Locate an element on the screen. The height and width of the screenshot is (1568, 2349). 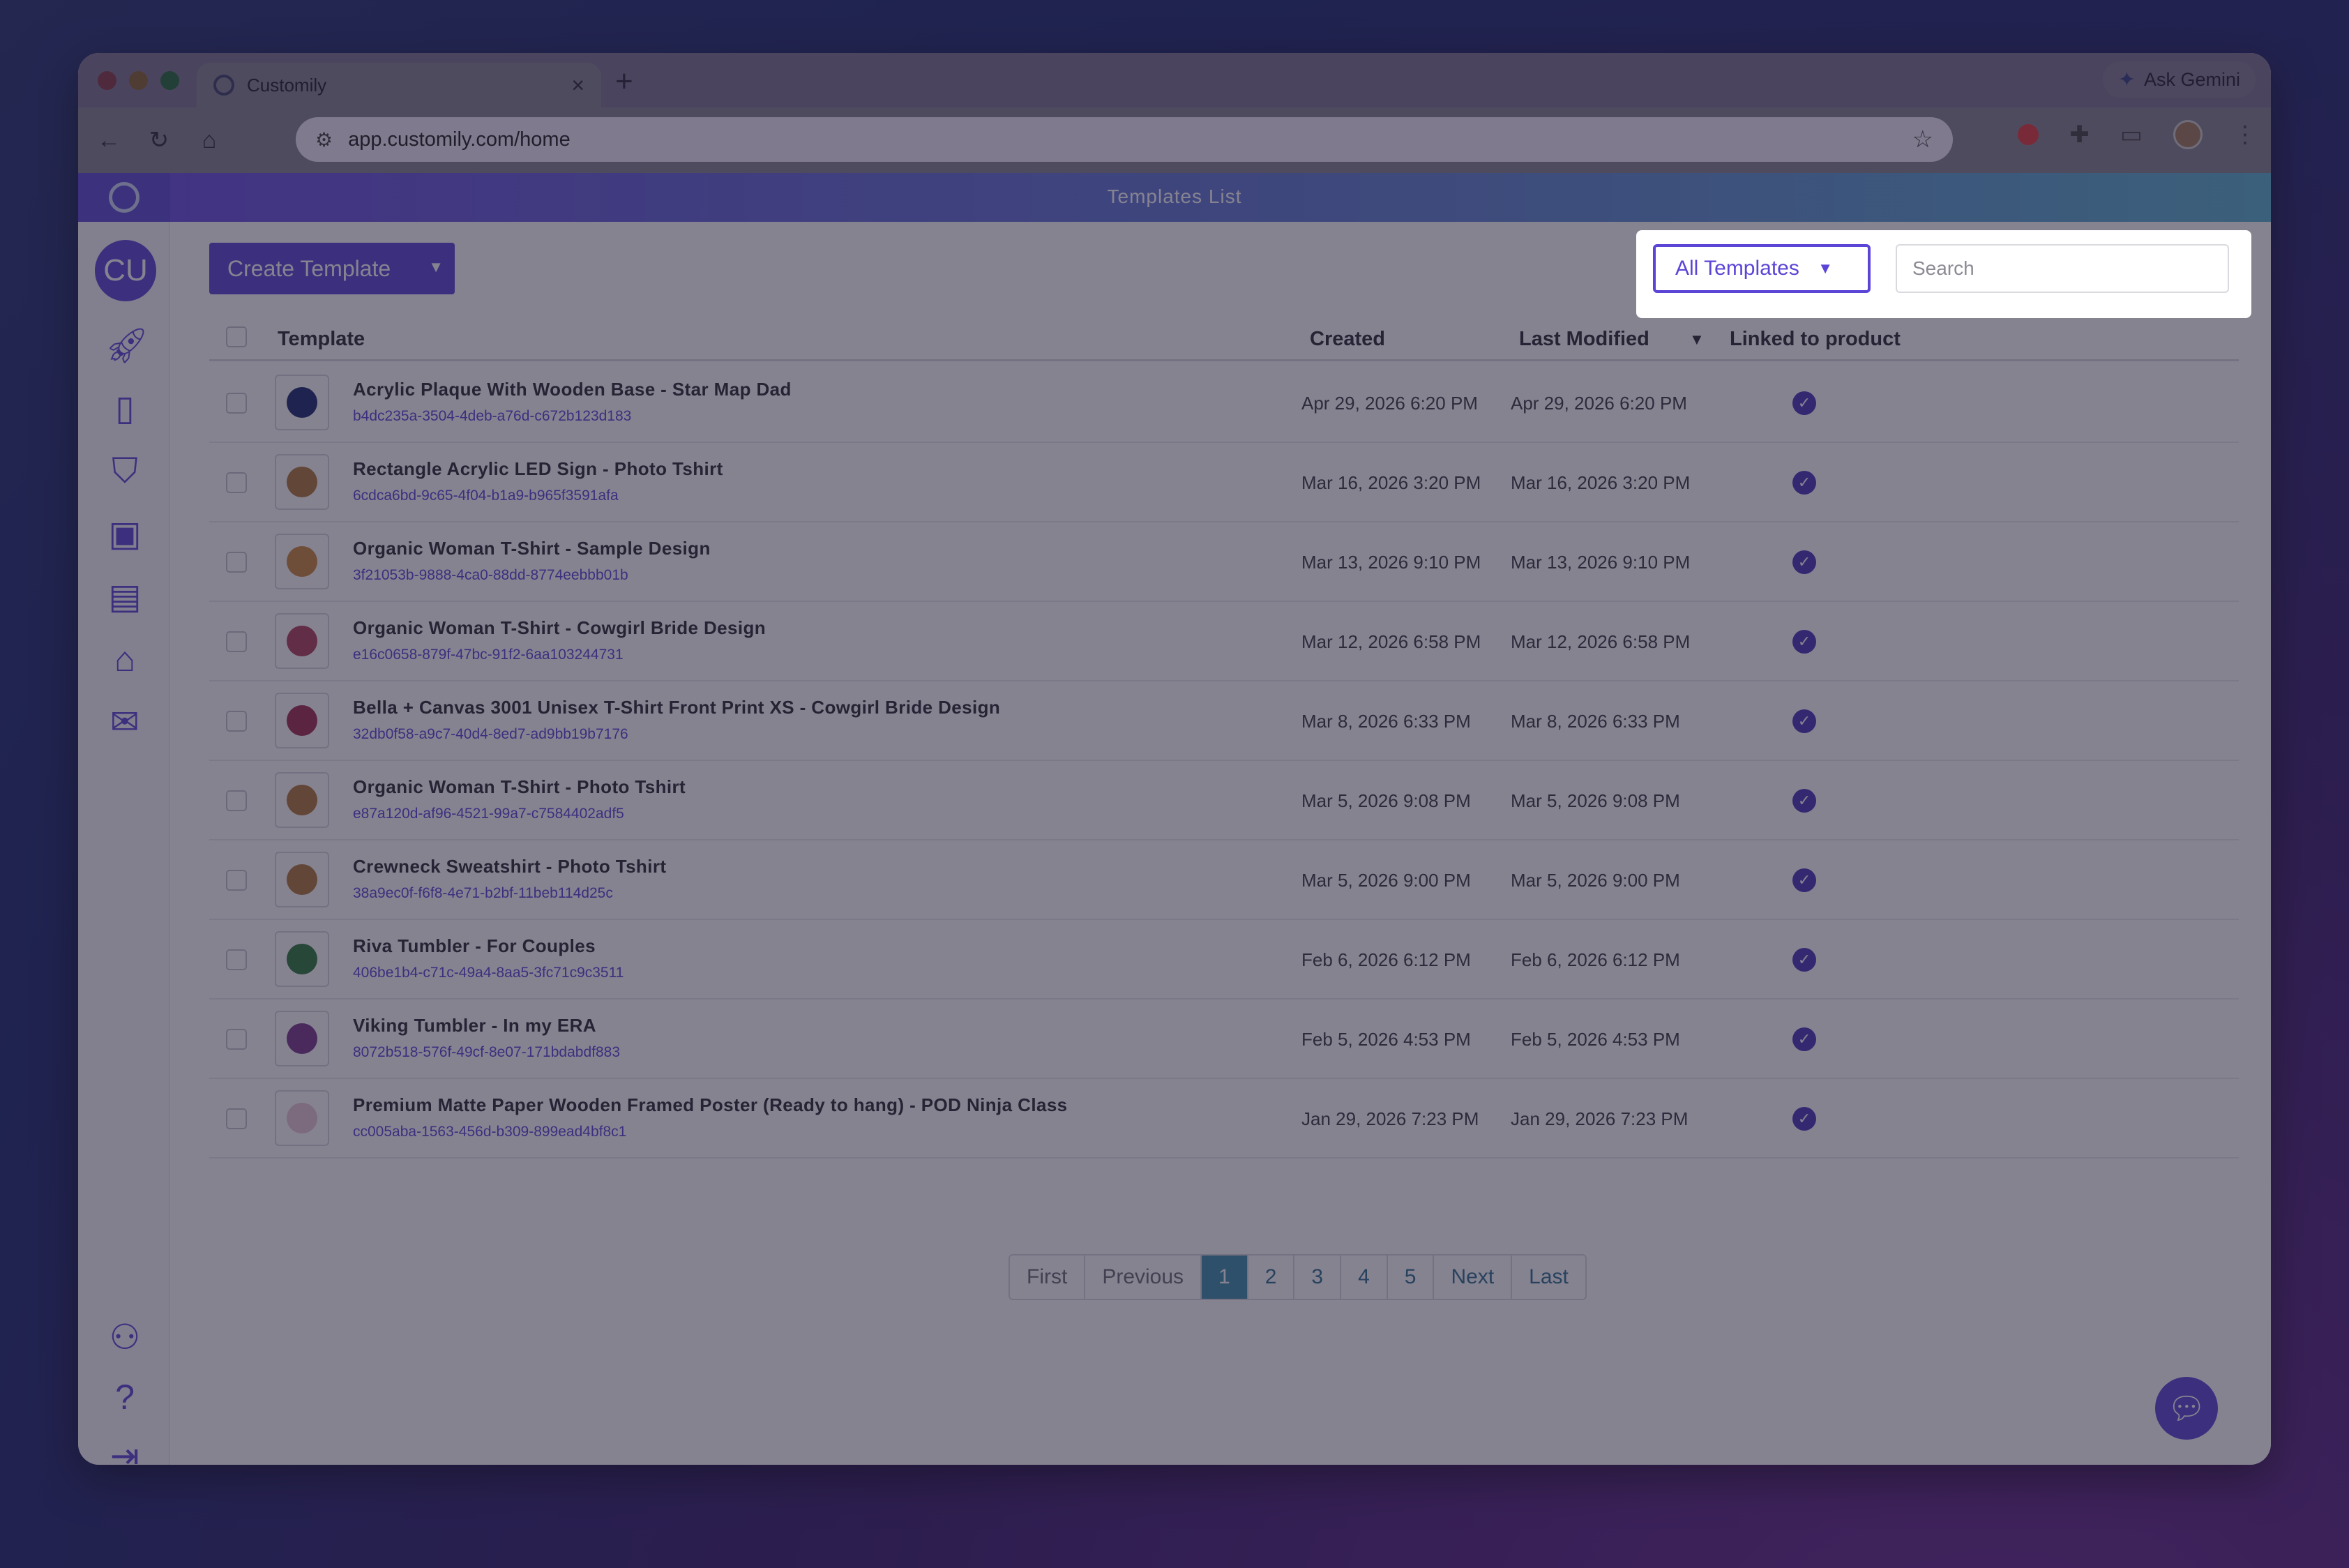
page-next: Next is located at coordinates (1473, 1277).